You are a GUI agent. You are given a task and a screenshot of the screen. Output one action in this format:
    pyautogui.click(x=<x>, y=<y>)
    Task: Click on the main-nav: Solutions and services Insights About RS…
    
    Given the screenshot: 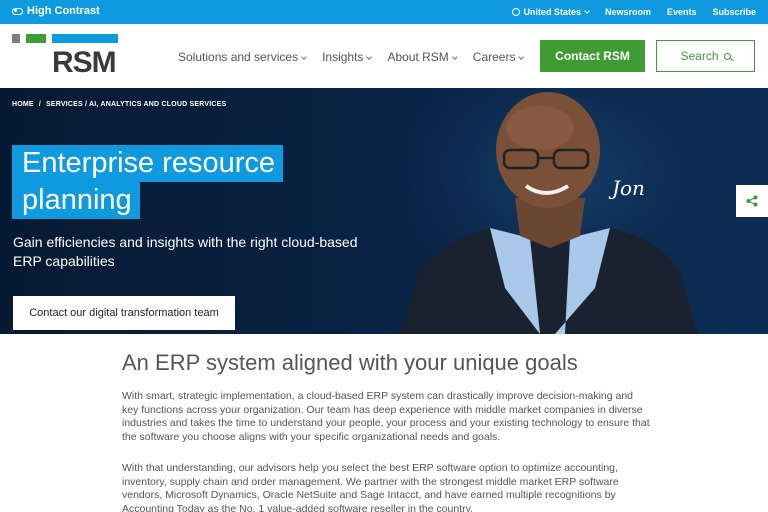 What is the action you would take?
    pyautogui.click(x=351, y=57)
    